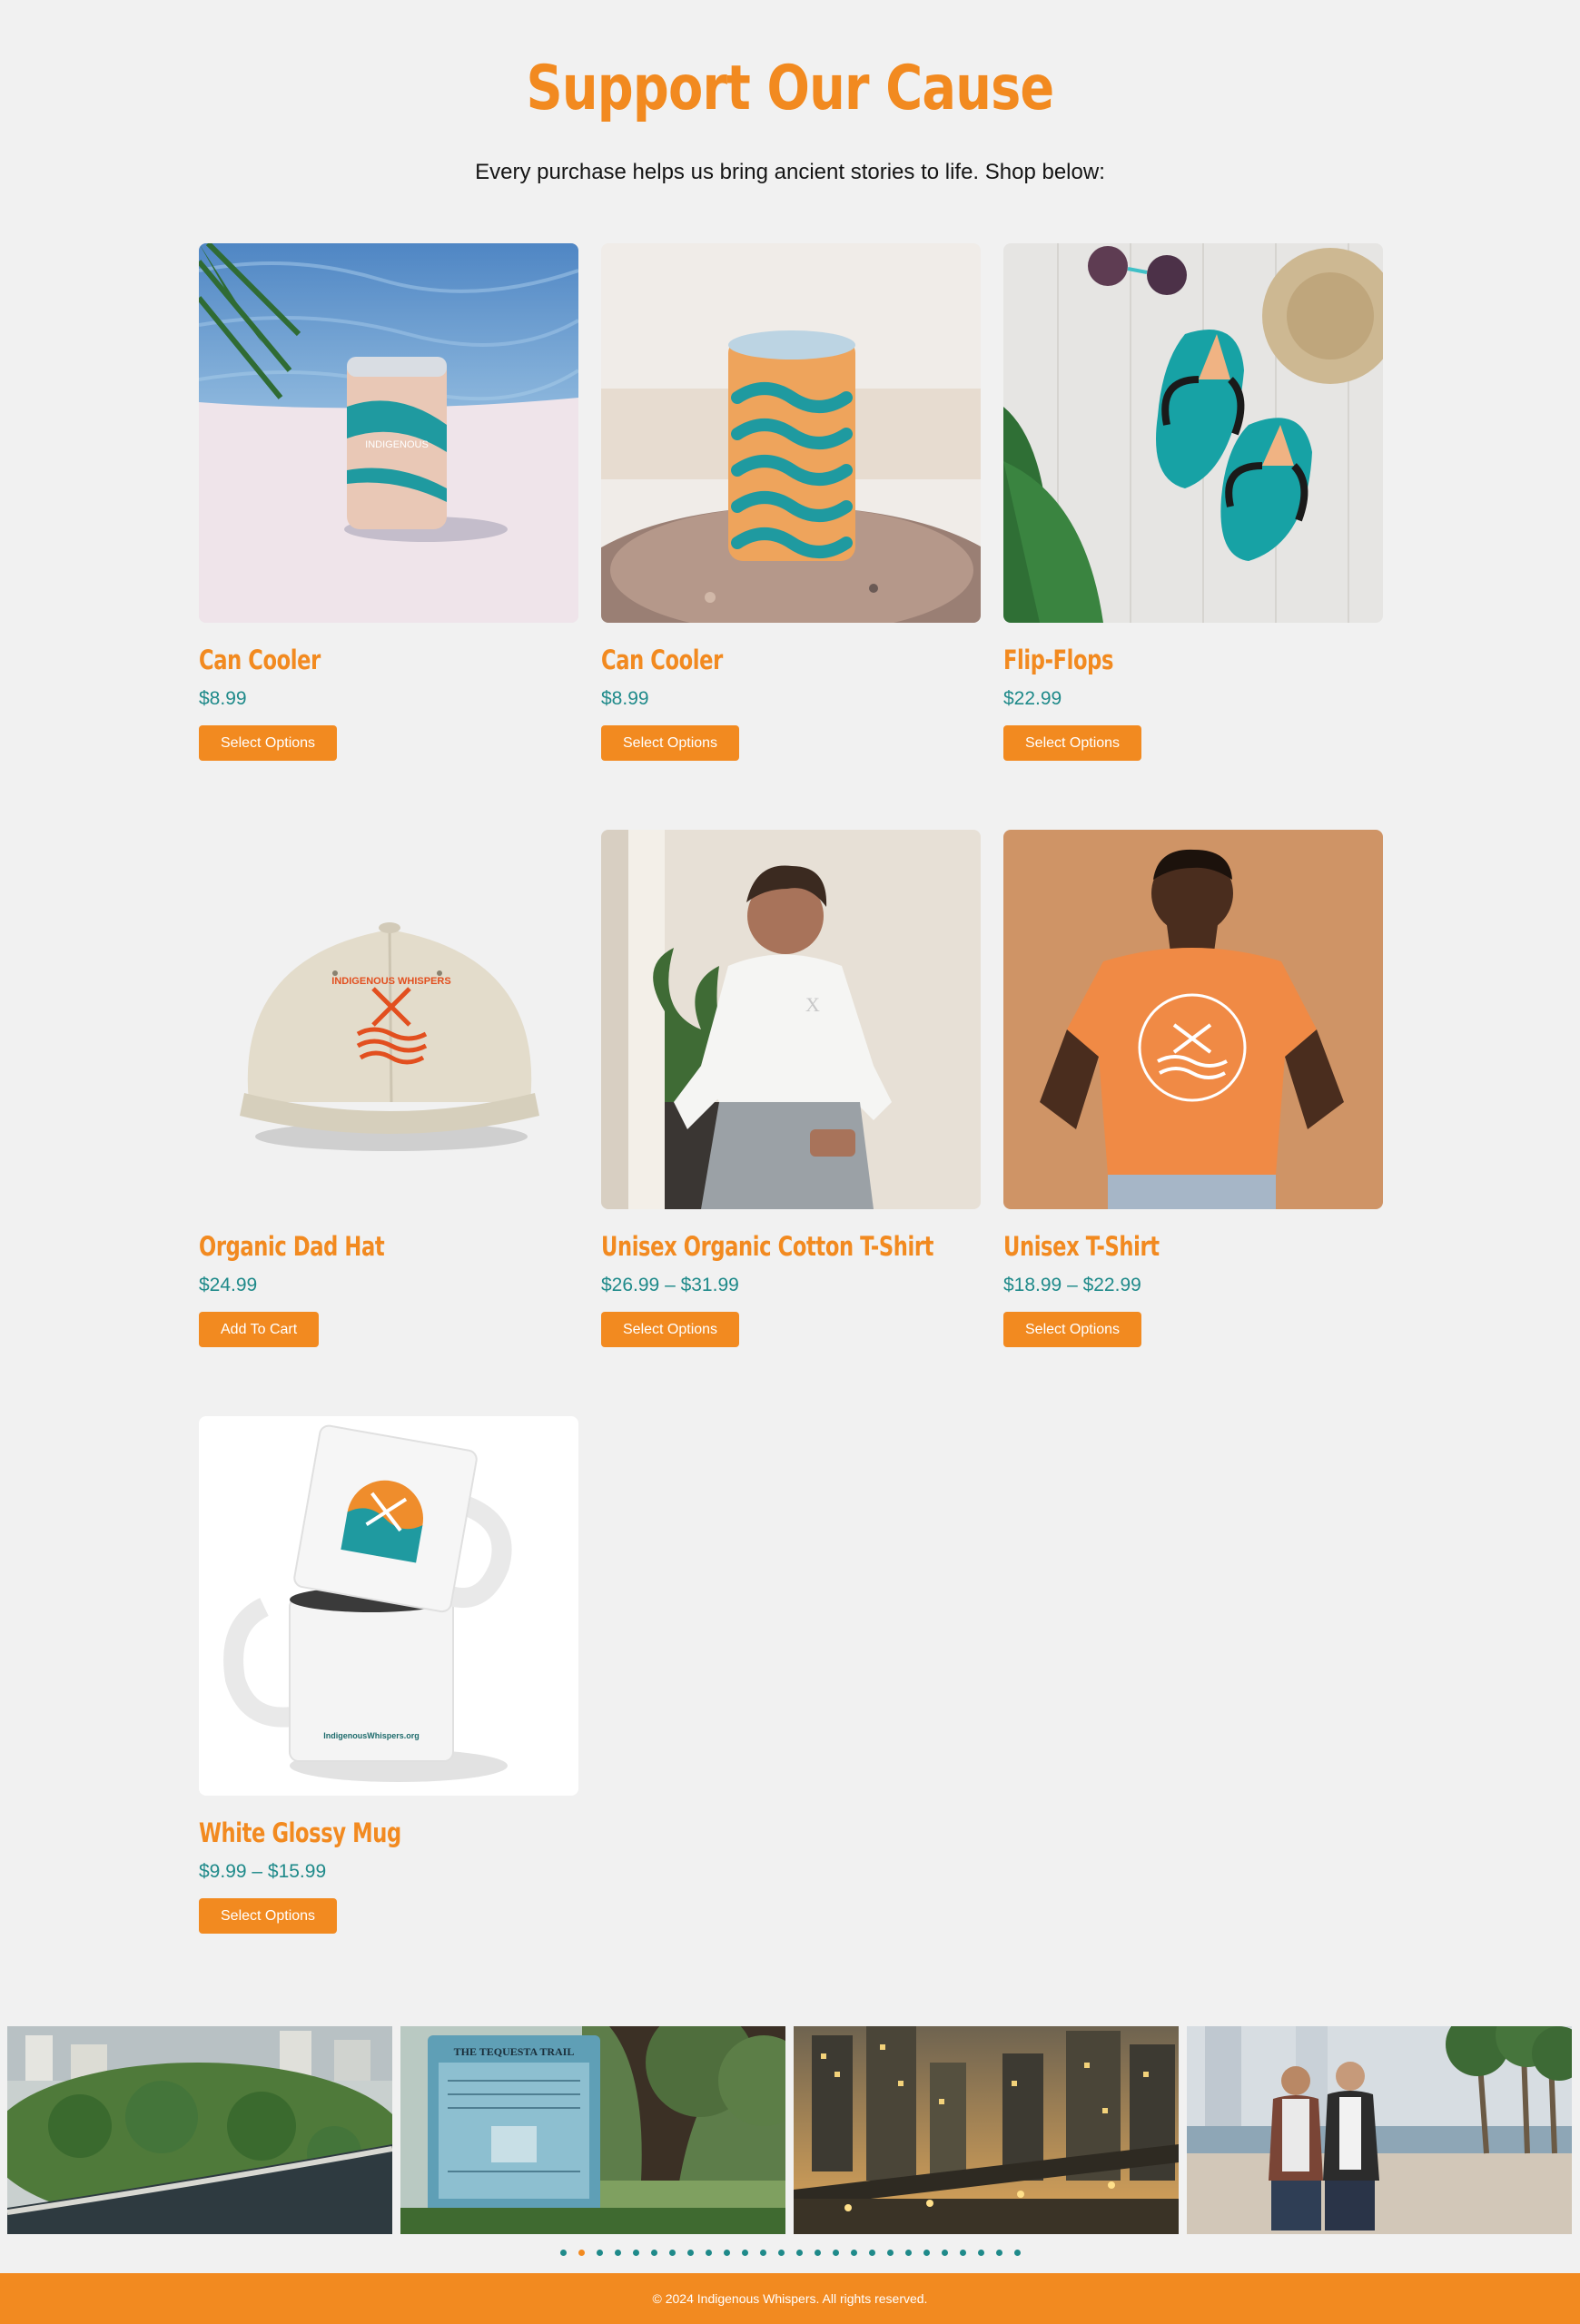  Describe the element at coordinates (514, 2051) in the screenshot. I see `trail-sign-text: THE TEQUESTA TRAIL` at that location.